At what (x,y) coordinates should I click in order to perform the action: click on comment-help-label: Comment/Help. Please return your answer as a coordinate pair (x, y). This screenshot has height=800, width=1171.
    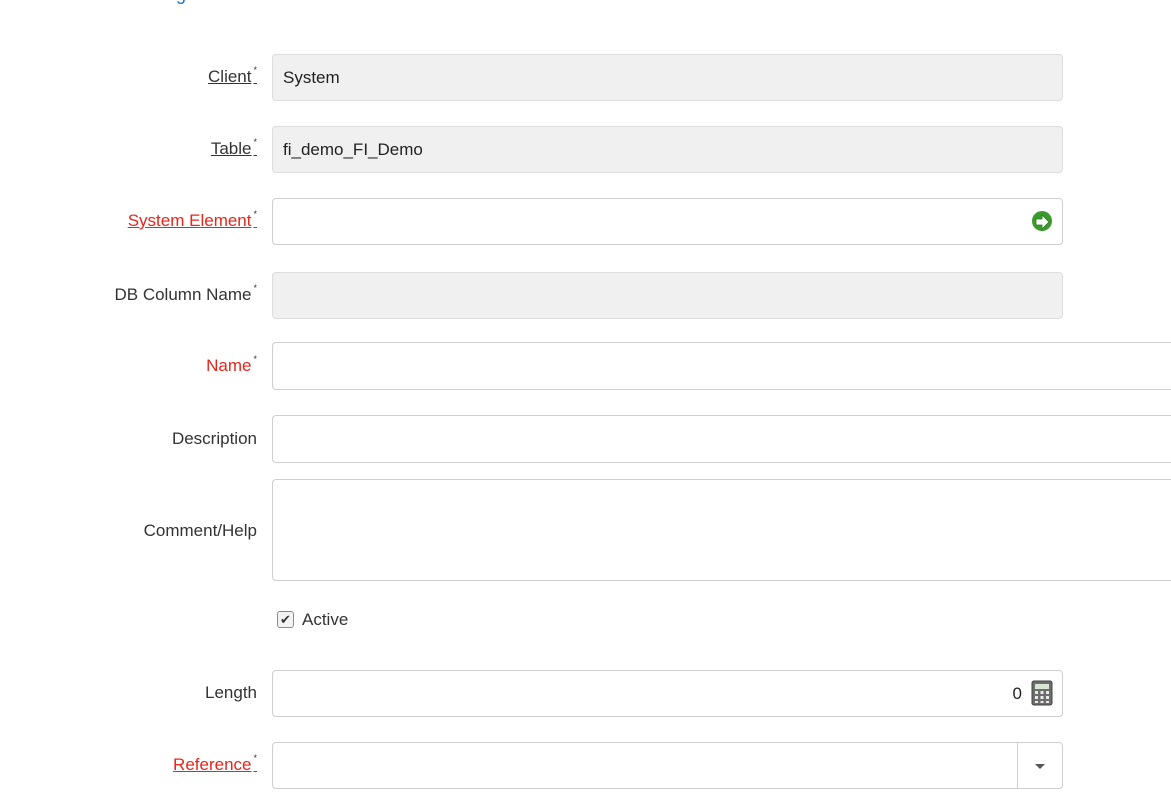
    Looking at the image, I should click on (200, 530).